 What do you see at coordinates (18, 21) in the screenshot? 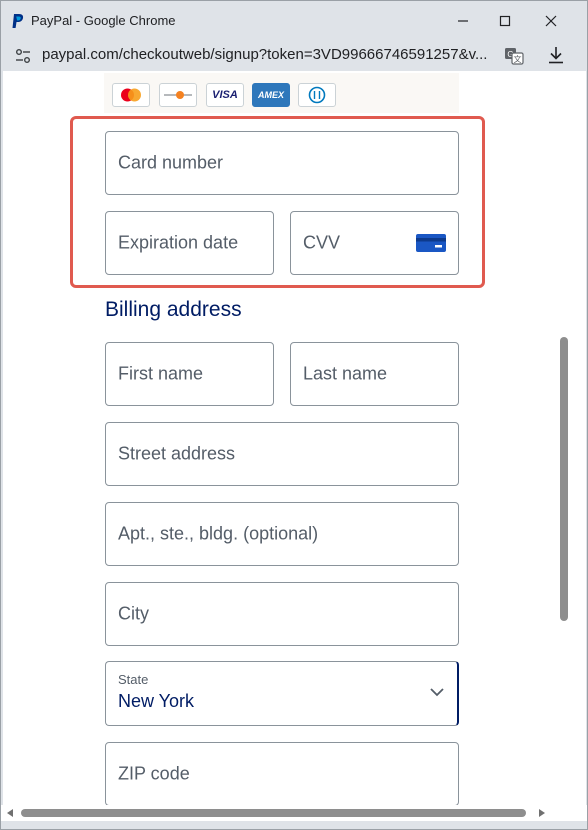
I see `paypal-logo-icon` at bounding box center [18, 21].